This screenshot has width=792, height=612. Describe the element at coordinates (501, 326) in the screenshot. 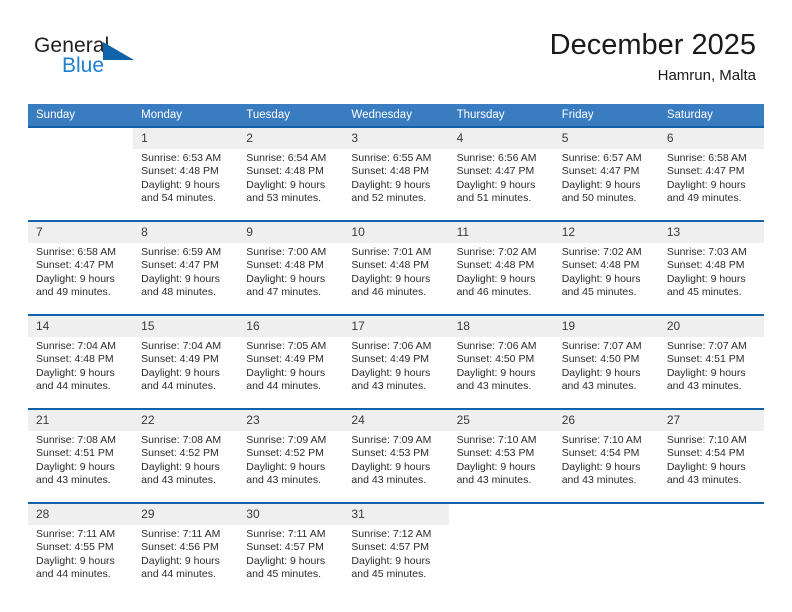

I see `day-number: 18` at that location.